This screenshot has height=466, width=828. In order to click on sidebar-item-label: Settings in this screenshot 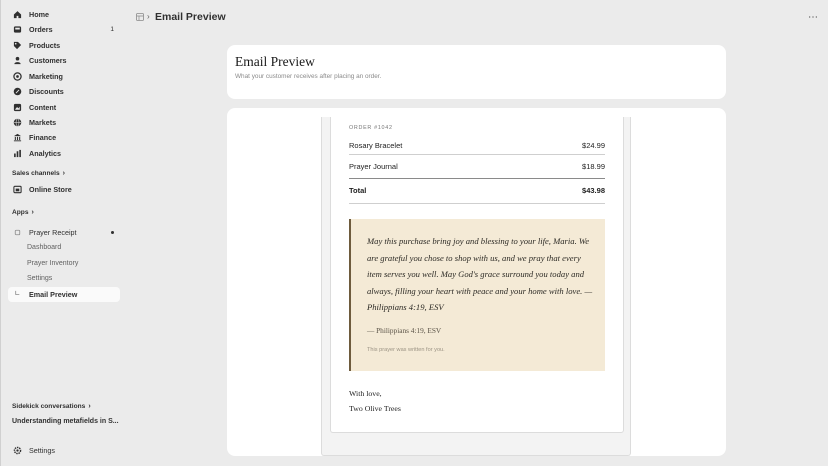, I will do `click(42, 450)`.